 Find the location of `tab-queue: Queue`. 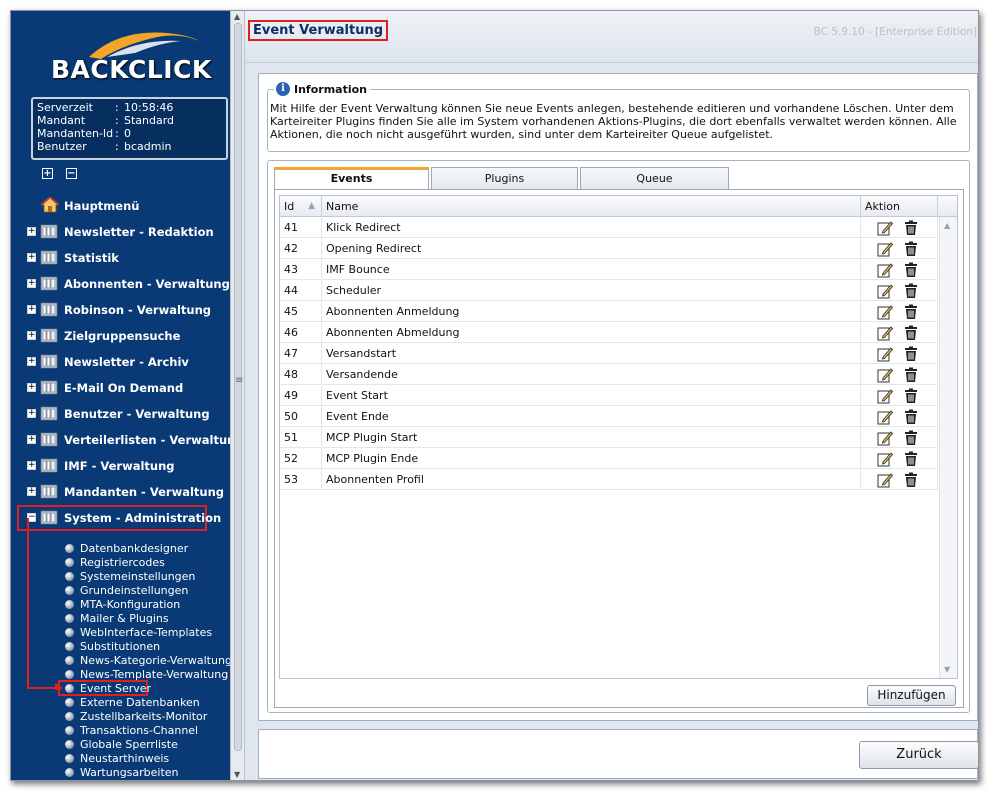

tab-queue: Queue is located at coordinates (654, 178).